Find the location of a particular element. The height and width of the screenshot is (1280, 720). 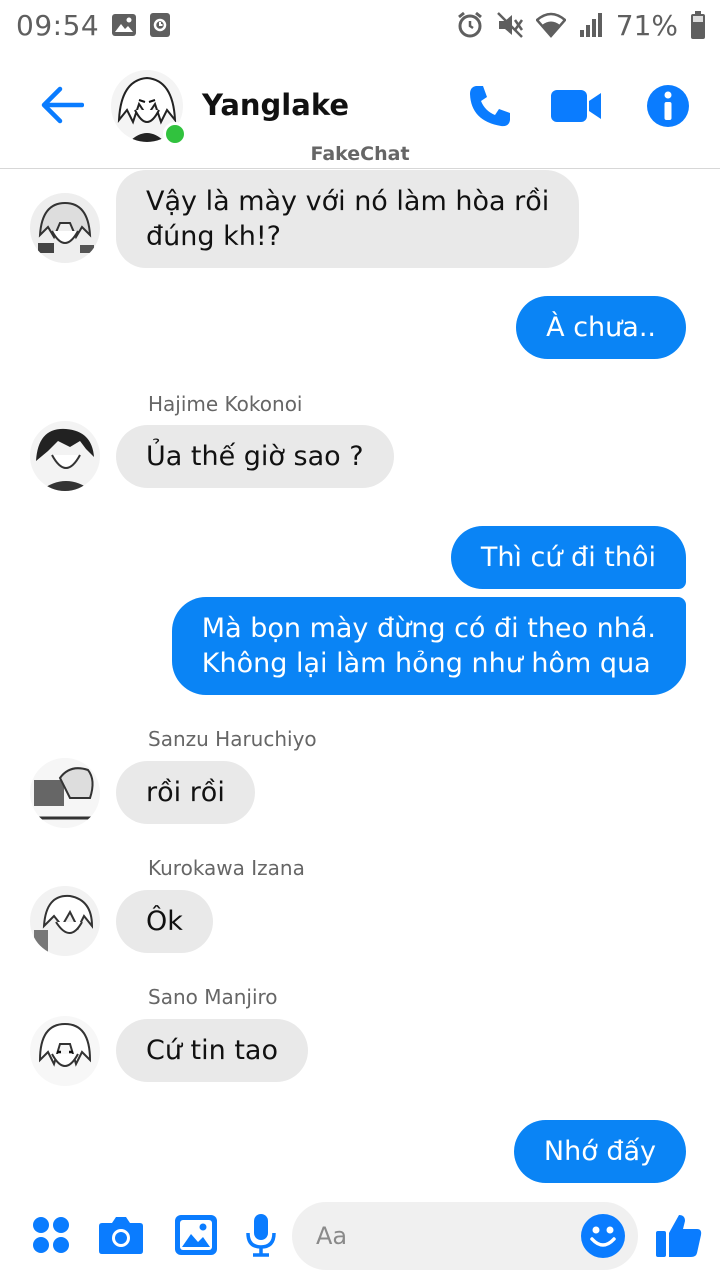

chat-header: Yanglake FakeChat is located at coordinates (360, 109).